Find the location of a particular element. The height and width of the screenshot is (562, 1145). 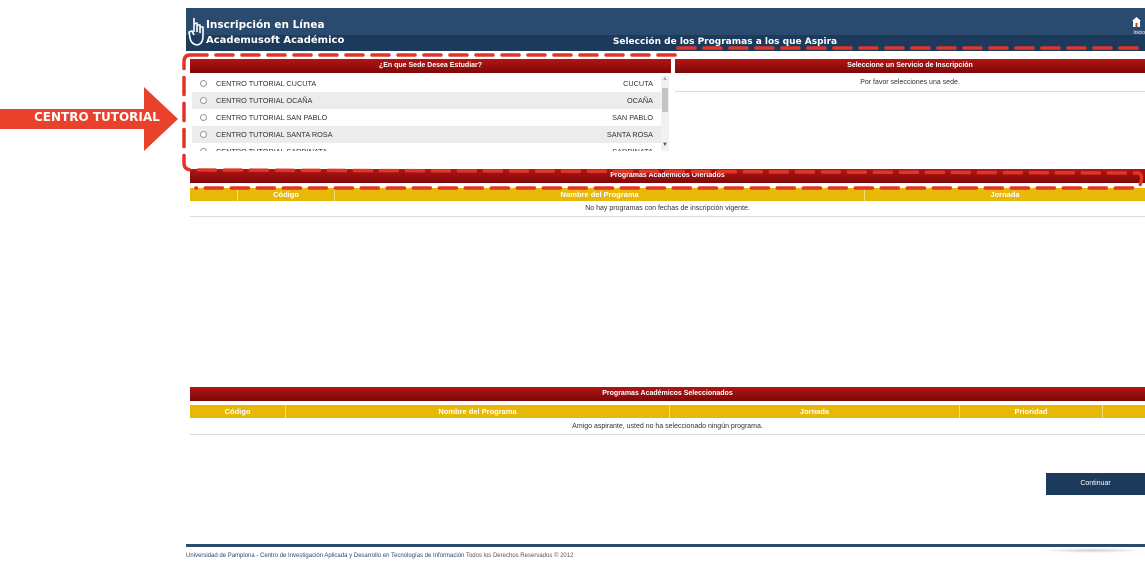

sede-name: CENTRO TUTORIAL OCAÑA is located at coordinates (264, 100).